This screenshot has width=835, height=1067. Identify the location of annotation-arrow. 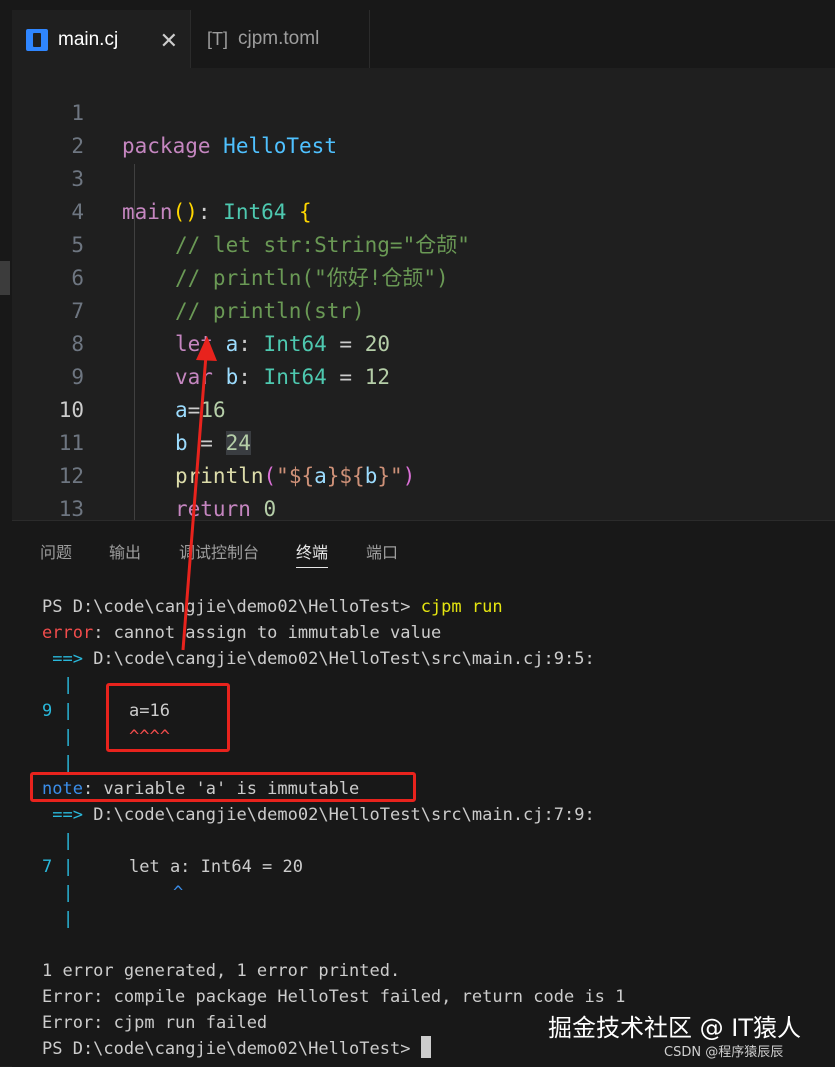
(199, 493).